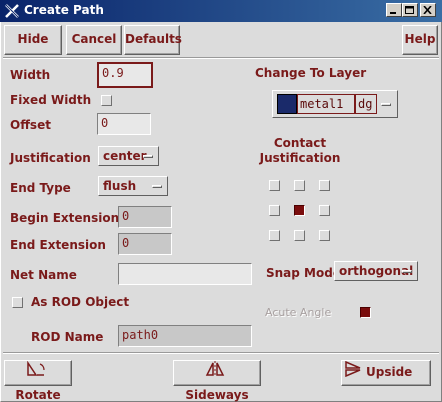  Describe the element at coordinates (185, 336) in the screenshot. I see `rod-name-input: path0` at that location.